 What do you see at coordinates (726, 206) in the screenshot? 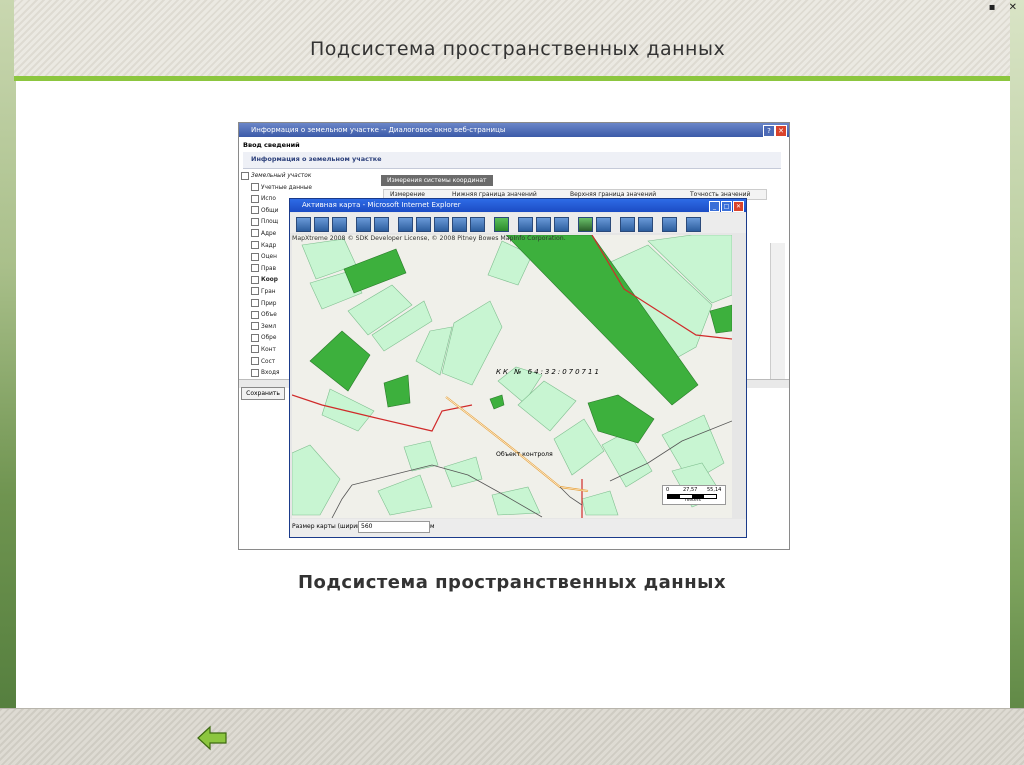
I see `maximize-icon: □` at bounding box center [726, 206].